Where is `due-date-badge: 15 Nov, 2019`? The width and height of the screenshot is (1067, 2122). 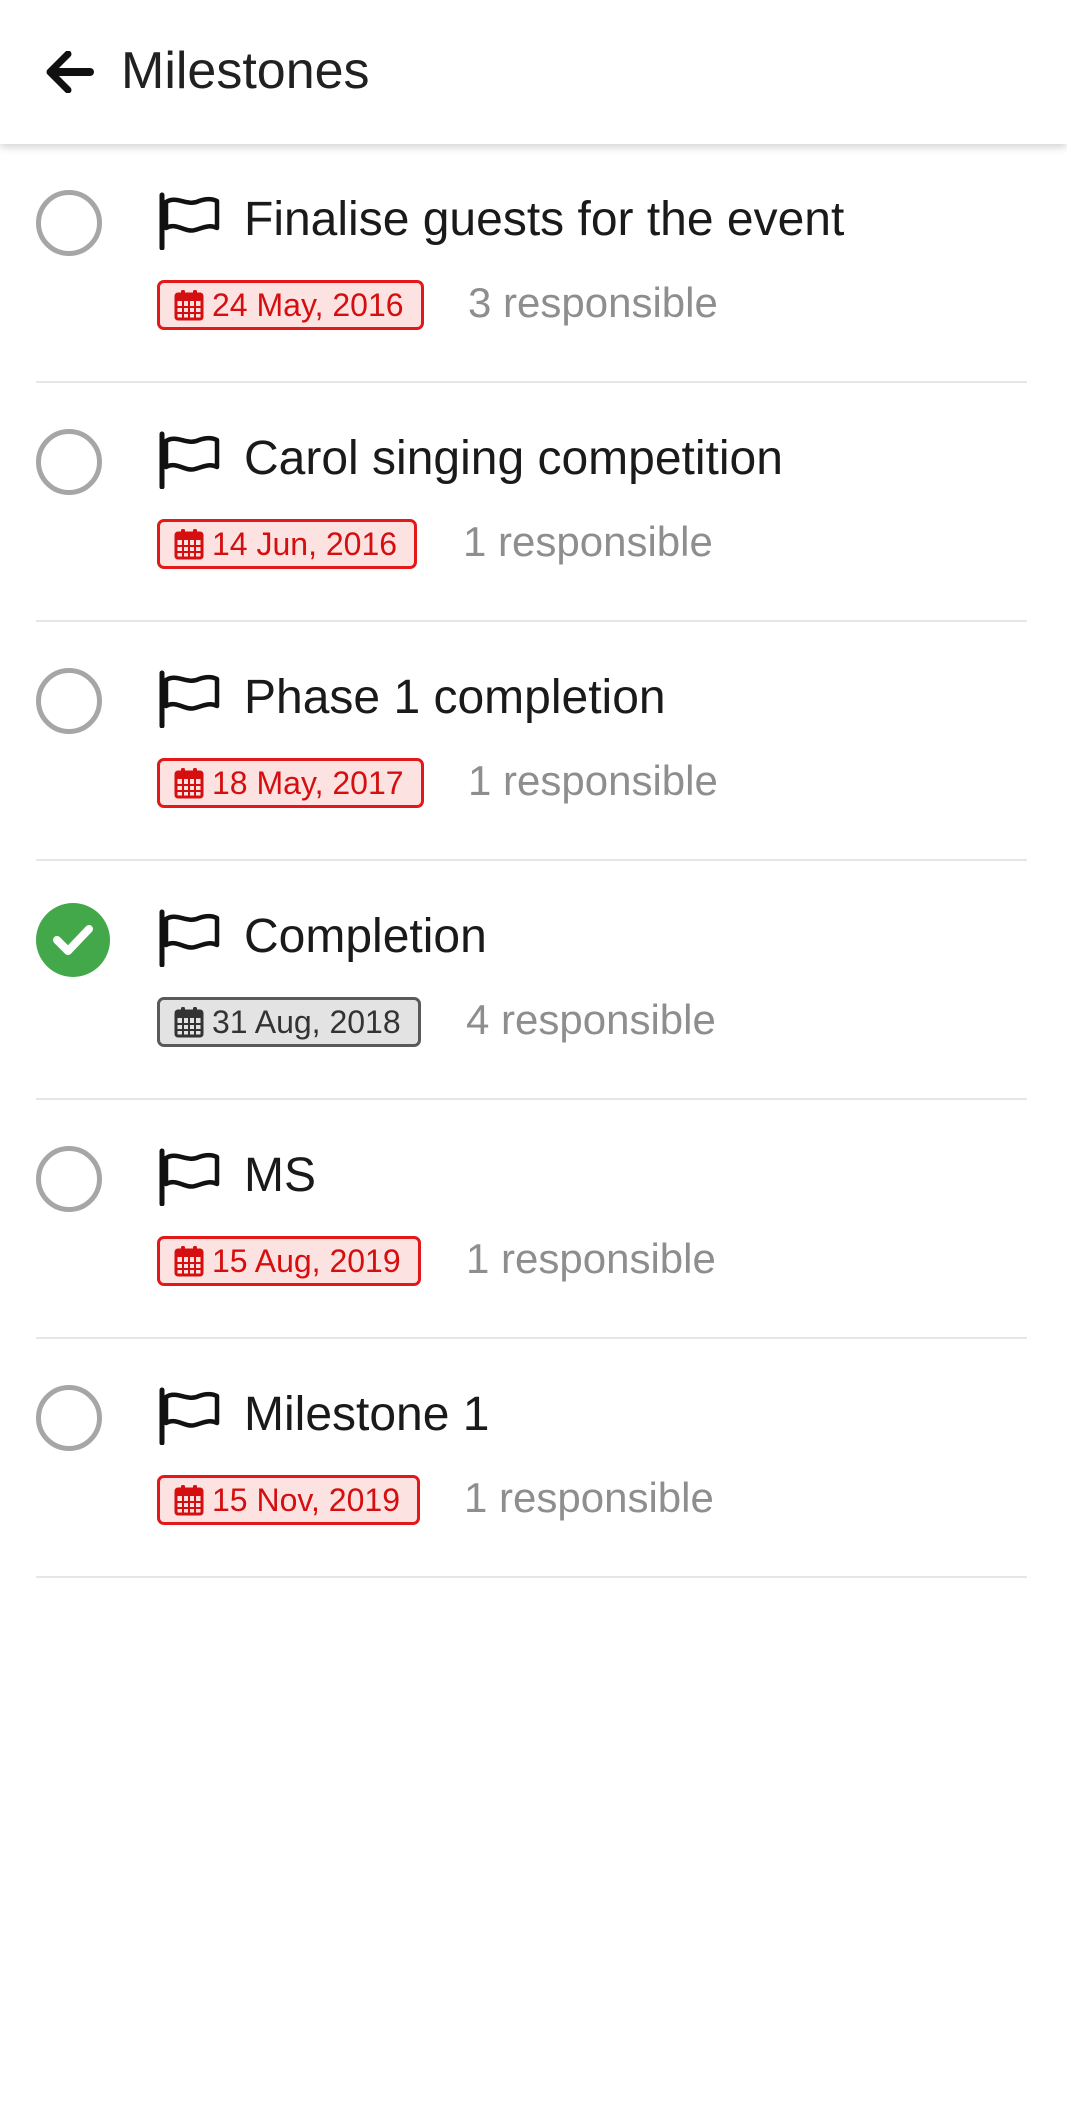
due-date-badge: 15 Nov, 2019 is located at coordinates (288, 1500).